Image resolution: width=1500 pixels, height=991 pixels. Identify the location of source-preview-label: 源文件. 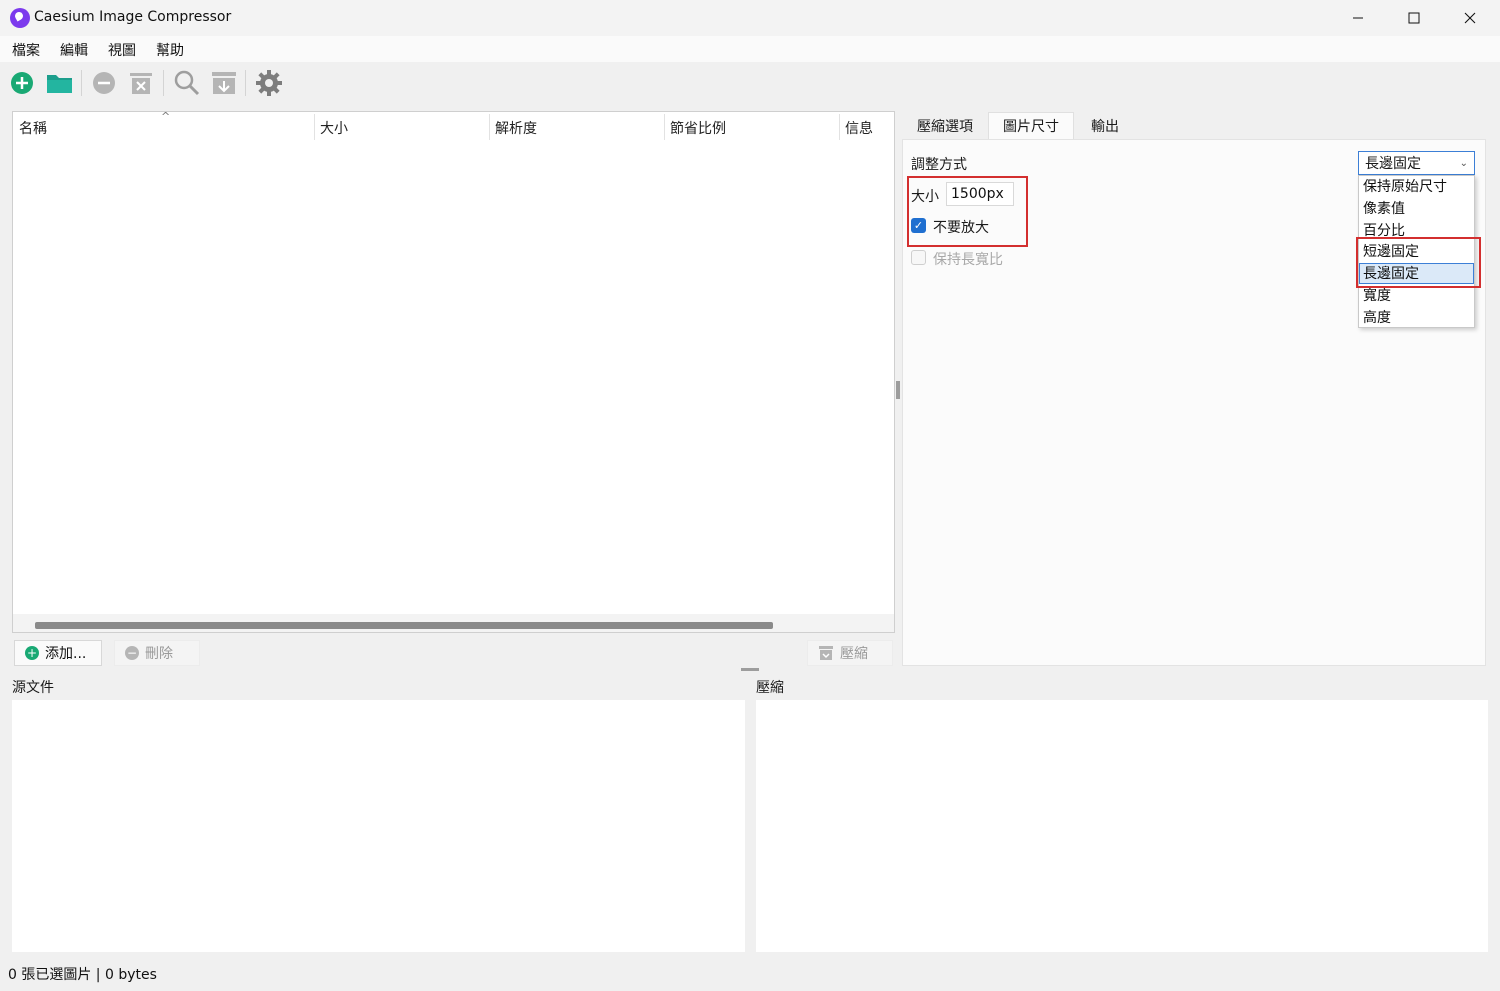
(33, 688).